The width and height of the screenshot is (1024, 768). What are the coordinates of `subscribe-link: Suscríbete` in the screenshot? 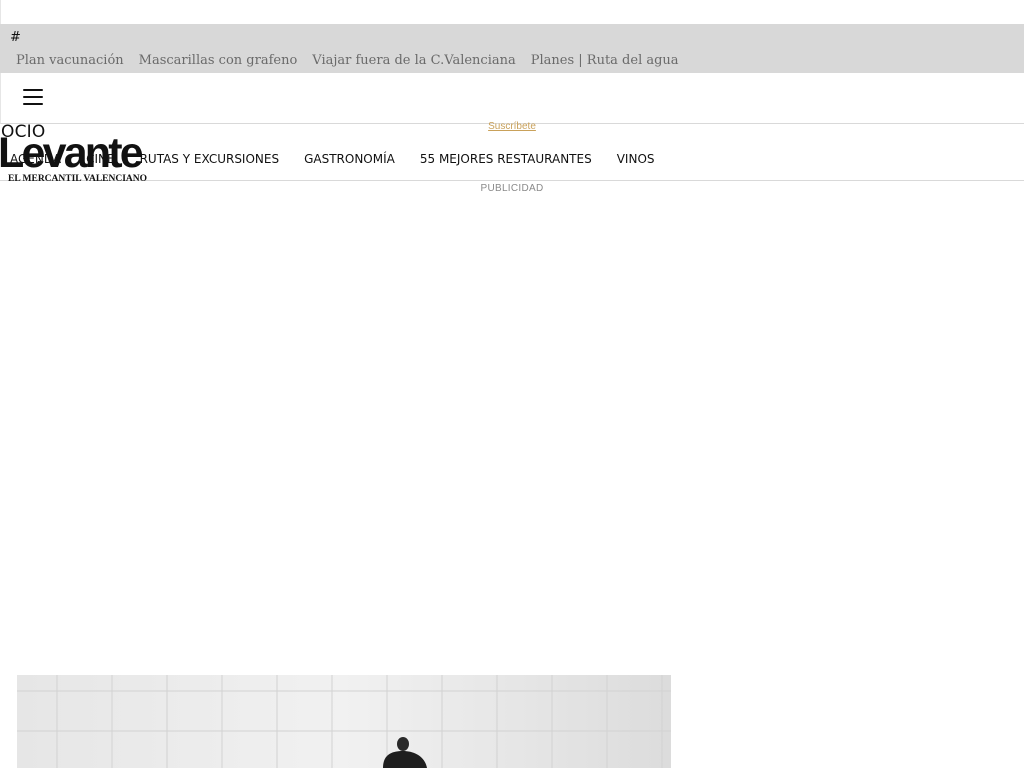 It's located at (512, 126).